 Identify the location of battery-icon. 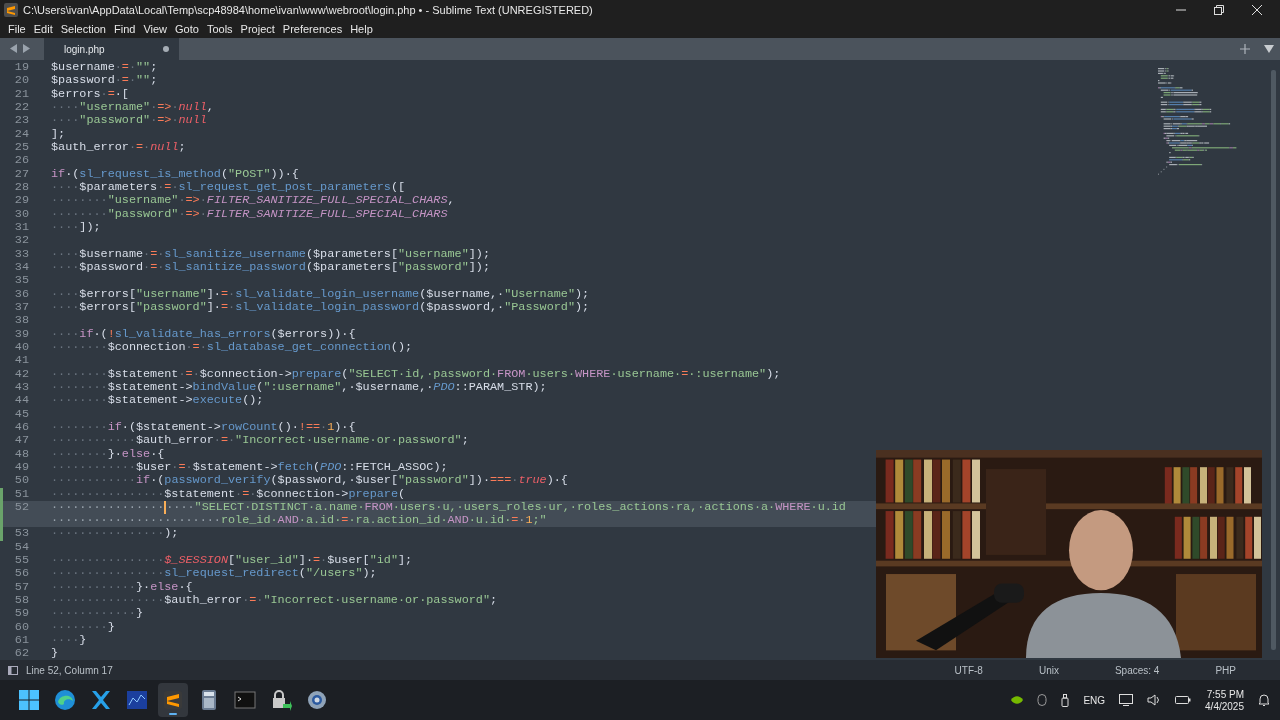
(1183, 700).